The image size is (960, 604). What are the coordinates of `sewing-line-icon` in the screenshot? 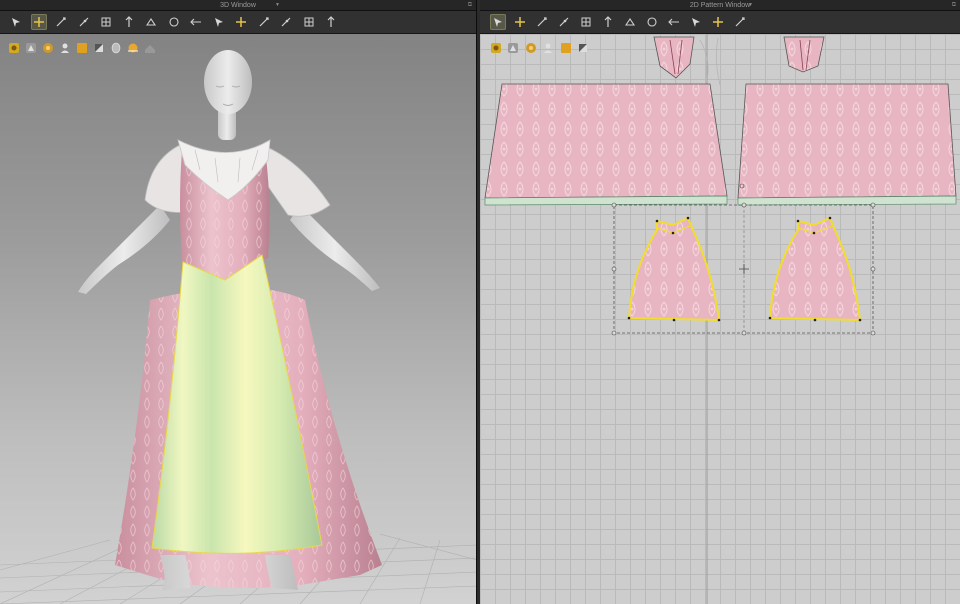 It's located at (331, 22).